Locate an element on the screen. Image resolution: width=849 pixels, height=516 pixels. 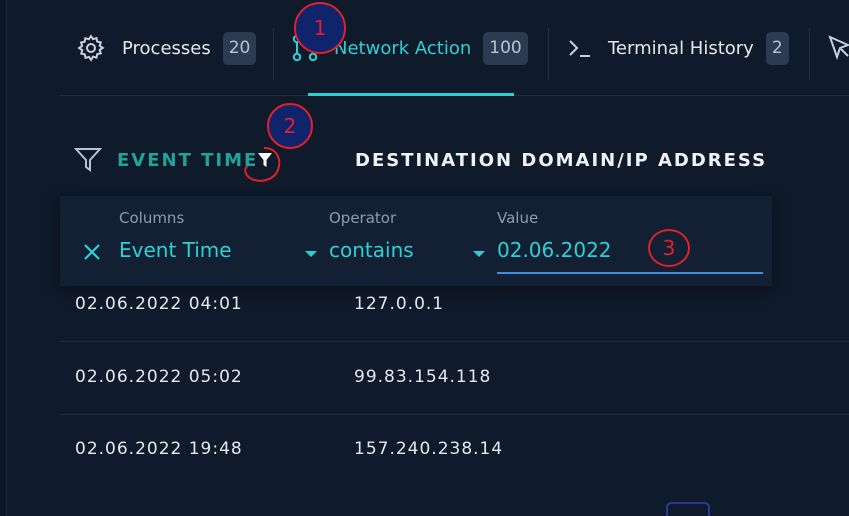
event-time-cell: 02.06.2022 19:48 is located at coordinates (159, 449).